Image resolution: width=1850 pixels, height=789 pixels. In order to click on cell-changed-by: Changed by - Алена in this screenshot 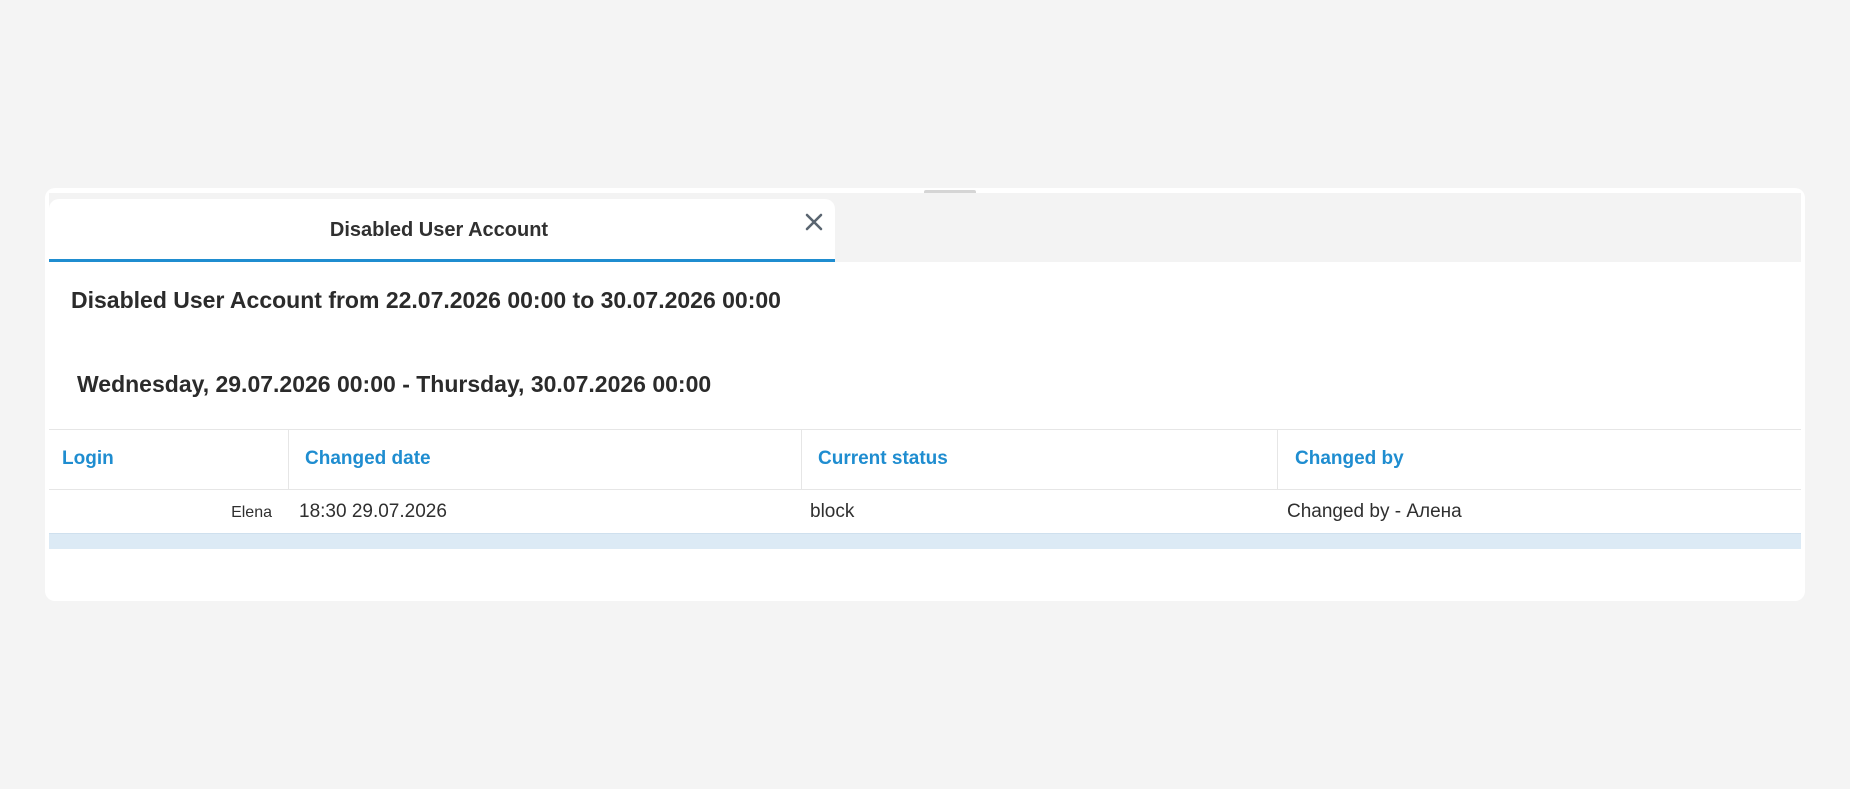, I will do `click(1374, 511)`.